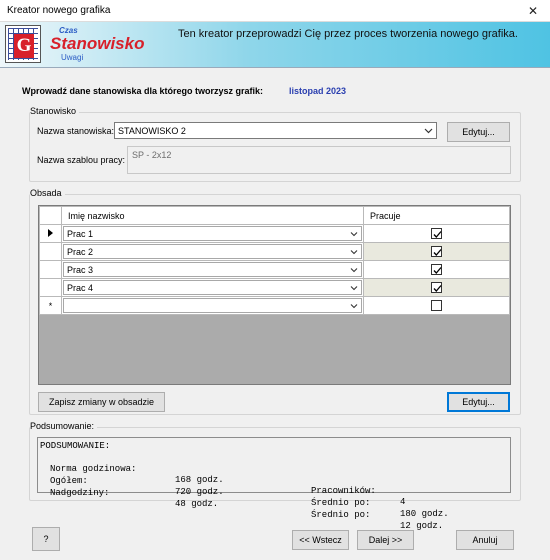 This screenshot has height=560, width=550. Describe the element at coordinates (97, 43) in the screenshot. I see `brand-name: Stanowisko` at that location.